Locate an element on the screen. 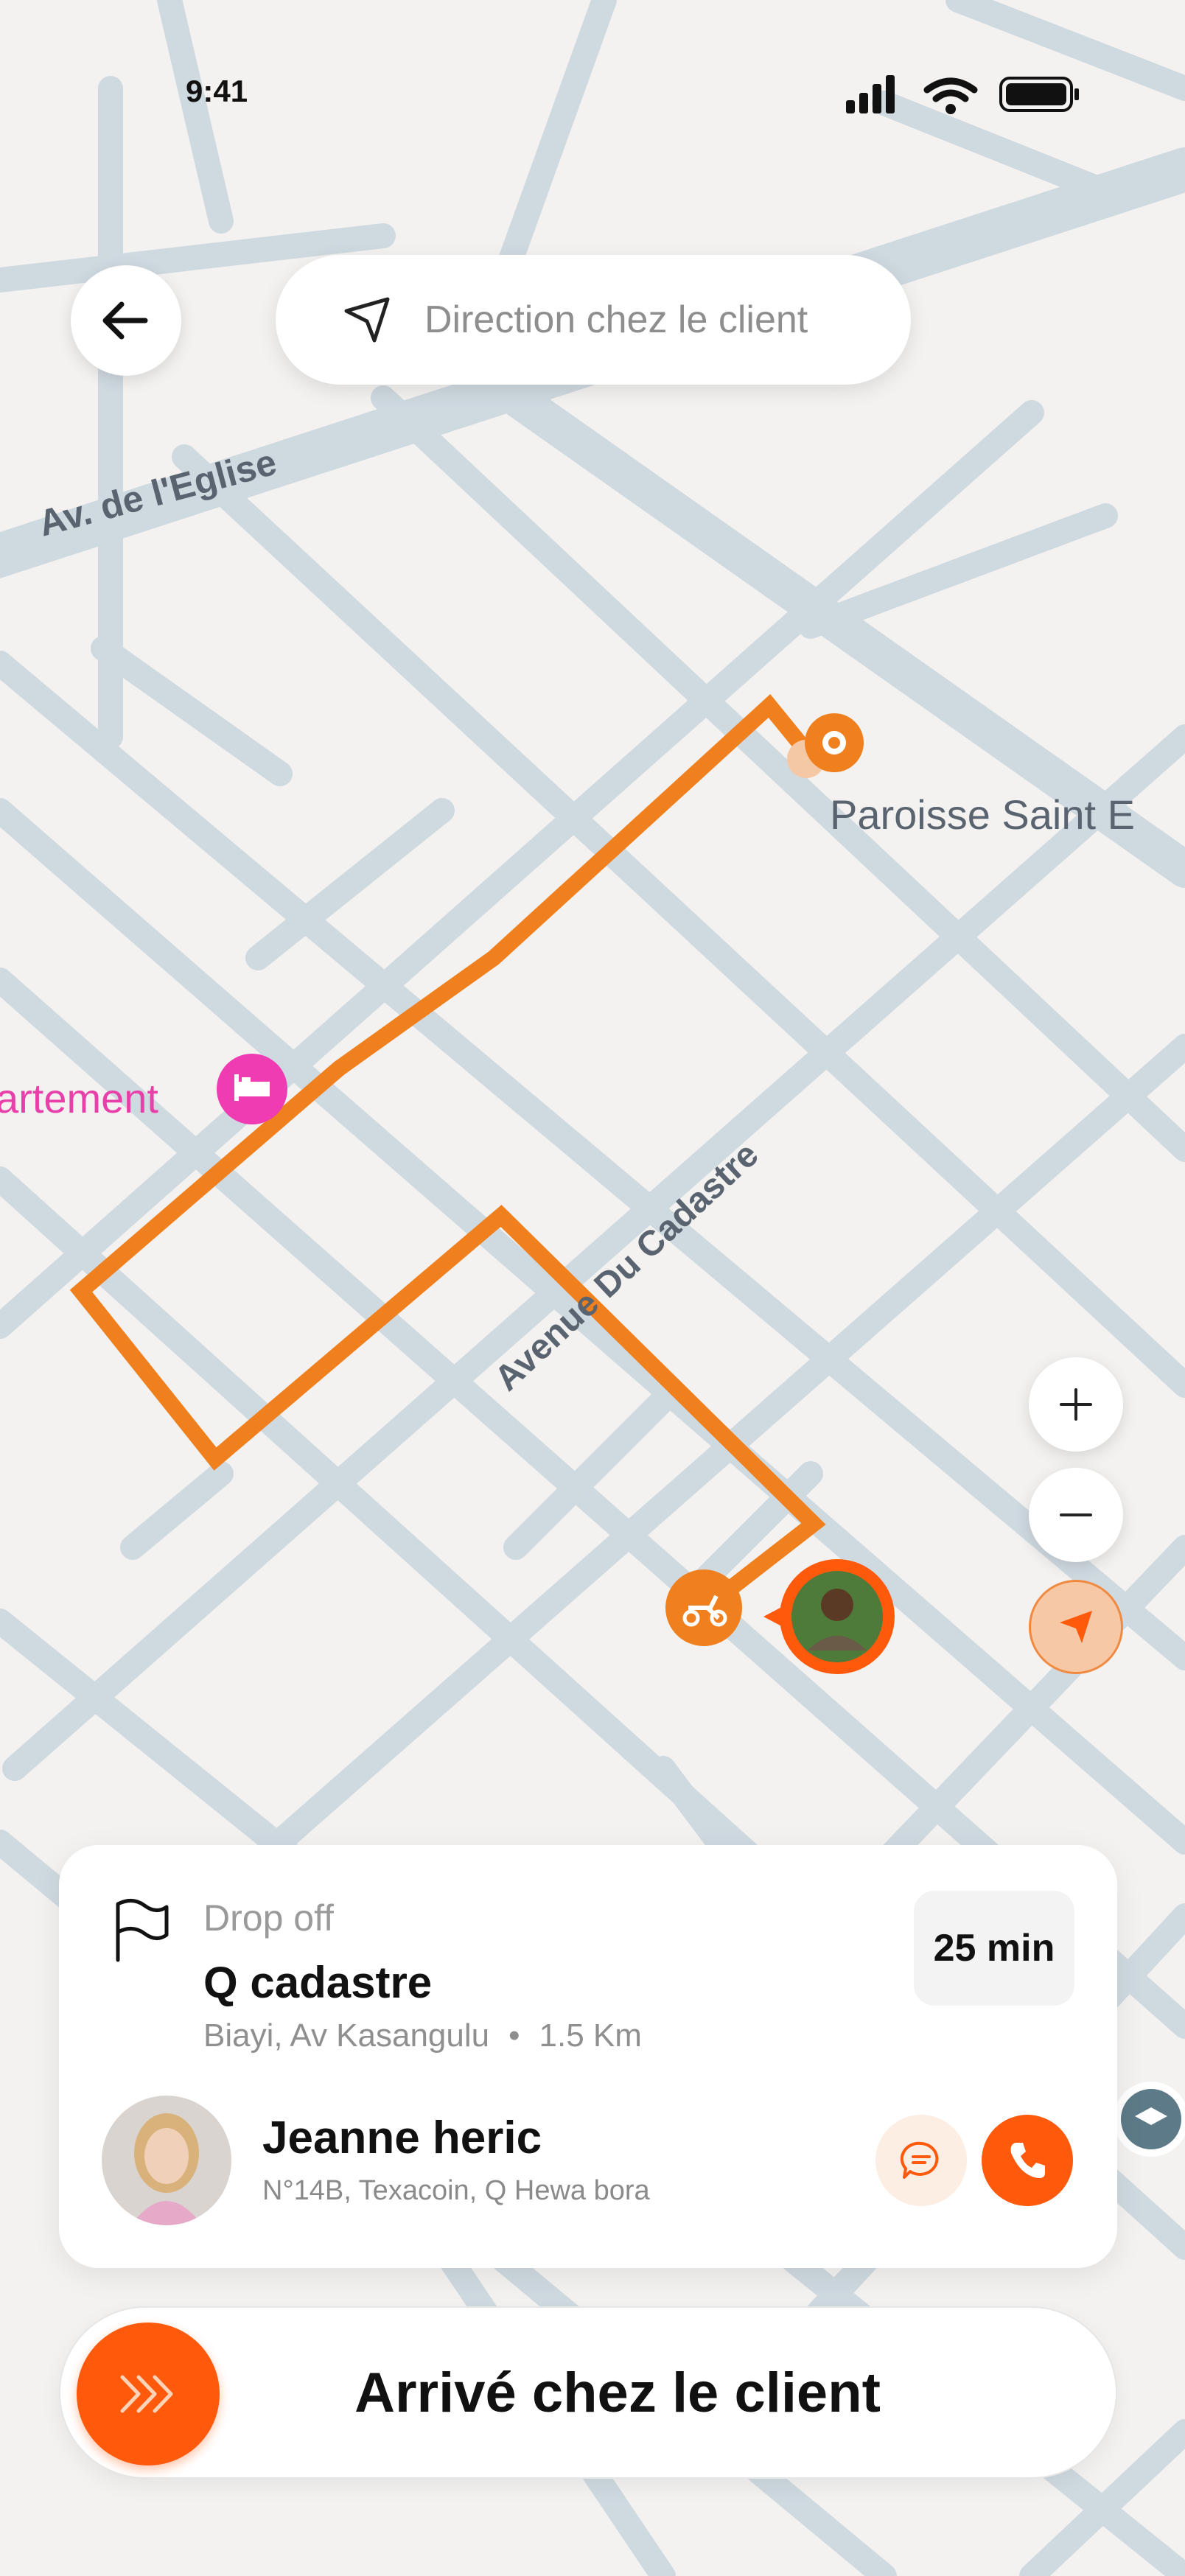  eta-badge: 25 min is located at coordinates (994, 1948).